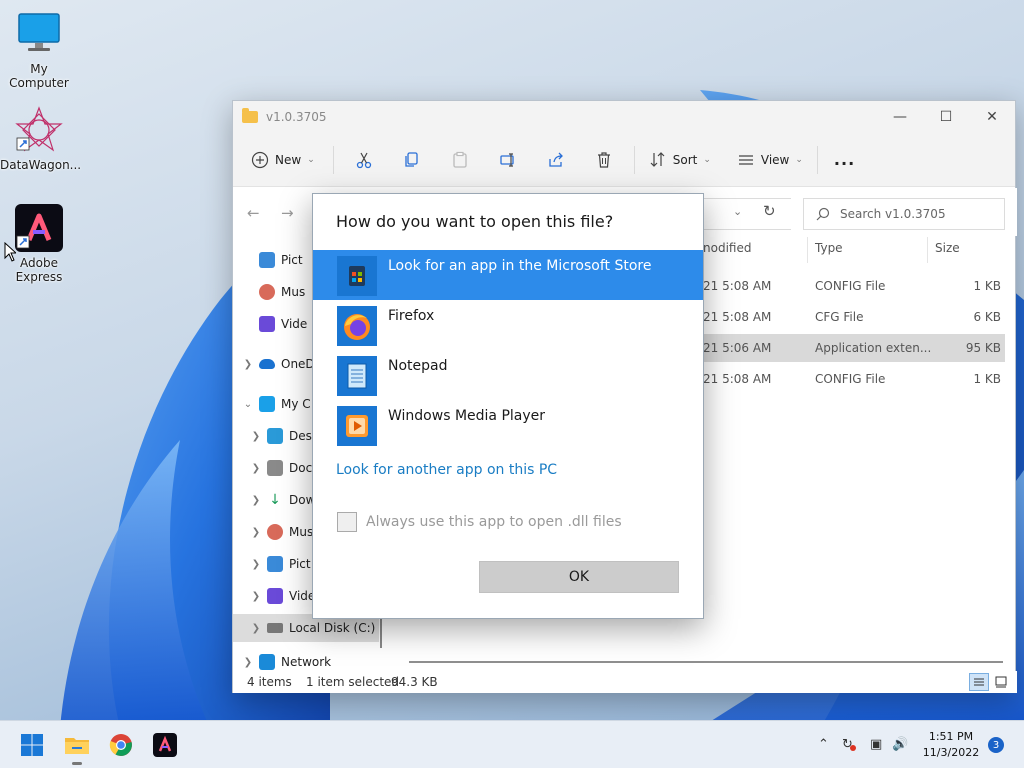 This screenshot has width=1024, height=768. What do you see at coordinates (775, 159) in the screenshot?
I see `view-label: View` at bounding box center [775, 159].